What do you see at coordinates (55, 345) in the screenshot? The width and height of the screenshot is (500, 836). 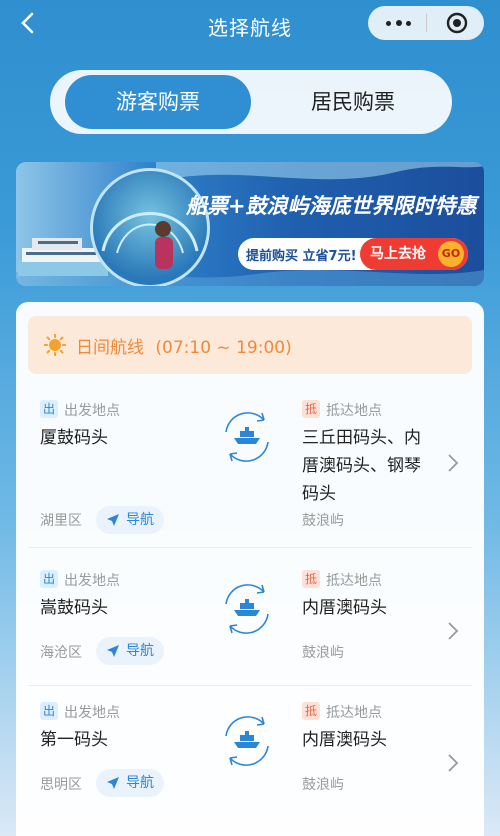 I see `sun-icon` at bounding box center [55, 345].